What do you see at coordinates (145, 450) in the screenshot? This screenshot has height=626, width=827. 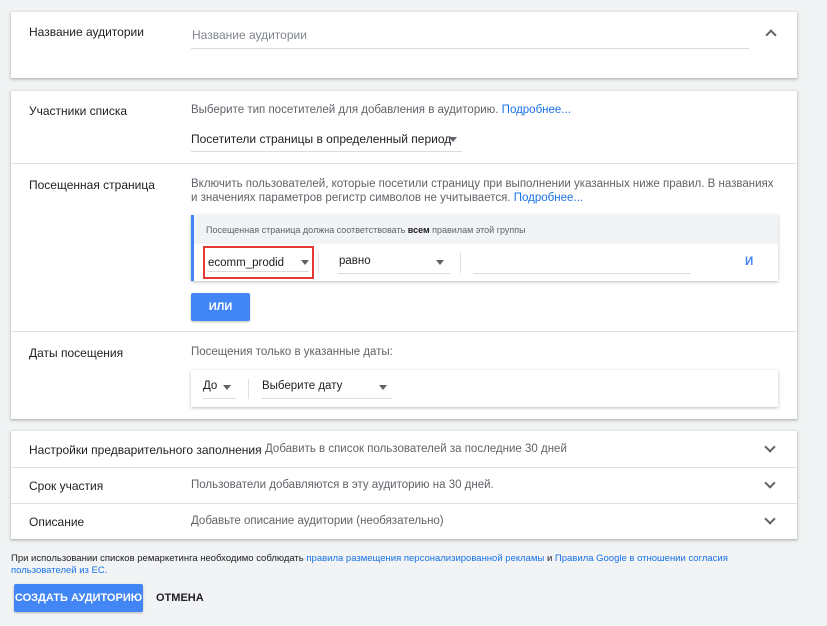 I see `prefill-label: Настройки предварительного заполнения` at bounding box center [145, 450].